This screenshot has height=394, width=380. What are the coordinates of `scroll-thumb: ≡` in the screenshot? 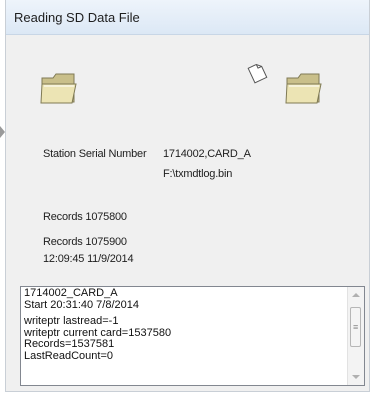 It's located at (355, 327).